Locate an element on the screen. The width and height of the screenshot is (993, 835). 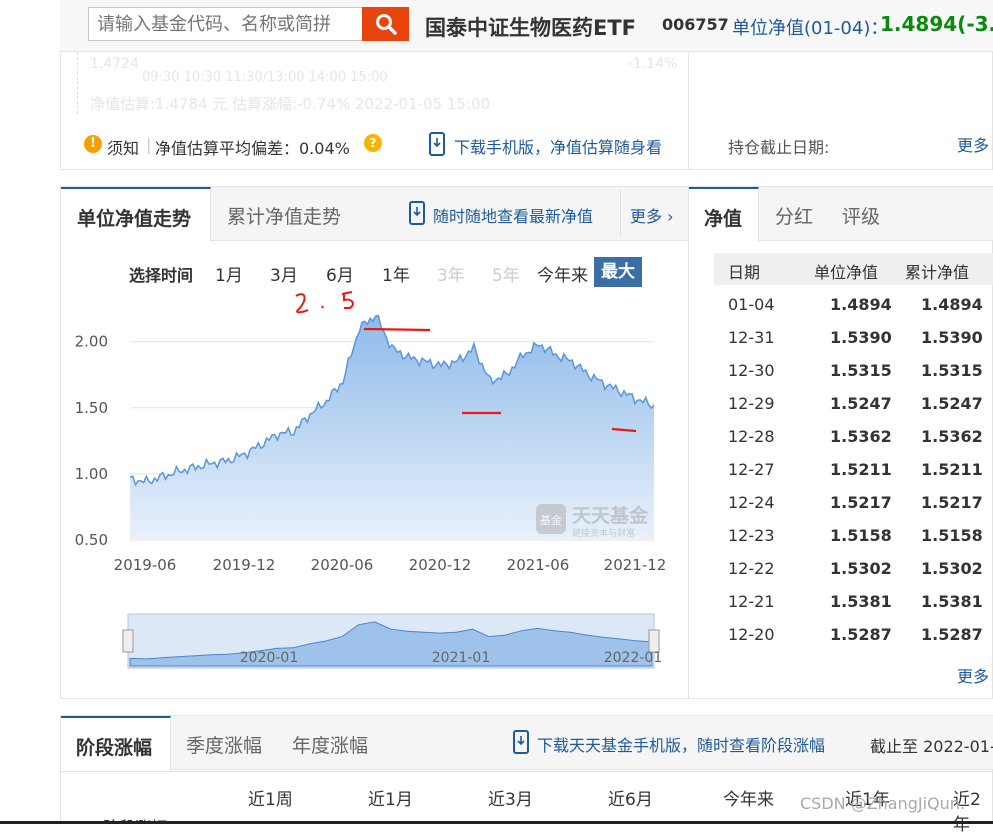
watermark-logo: 基金 天天基金 链接资本与财富 is located at coordinates (592, 521).